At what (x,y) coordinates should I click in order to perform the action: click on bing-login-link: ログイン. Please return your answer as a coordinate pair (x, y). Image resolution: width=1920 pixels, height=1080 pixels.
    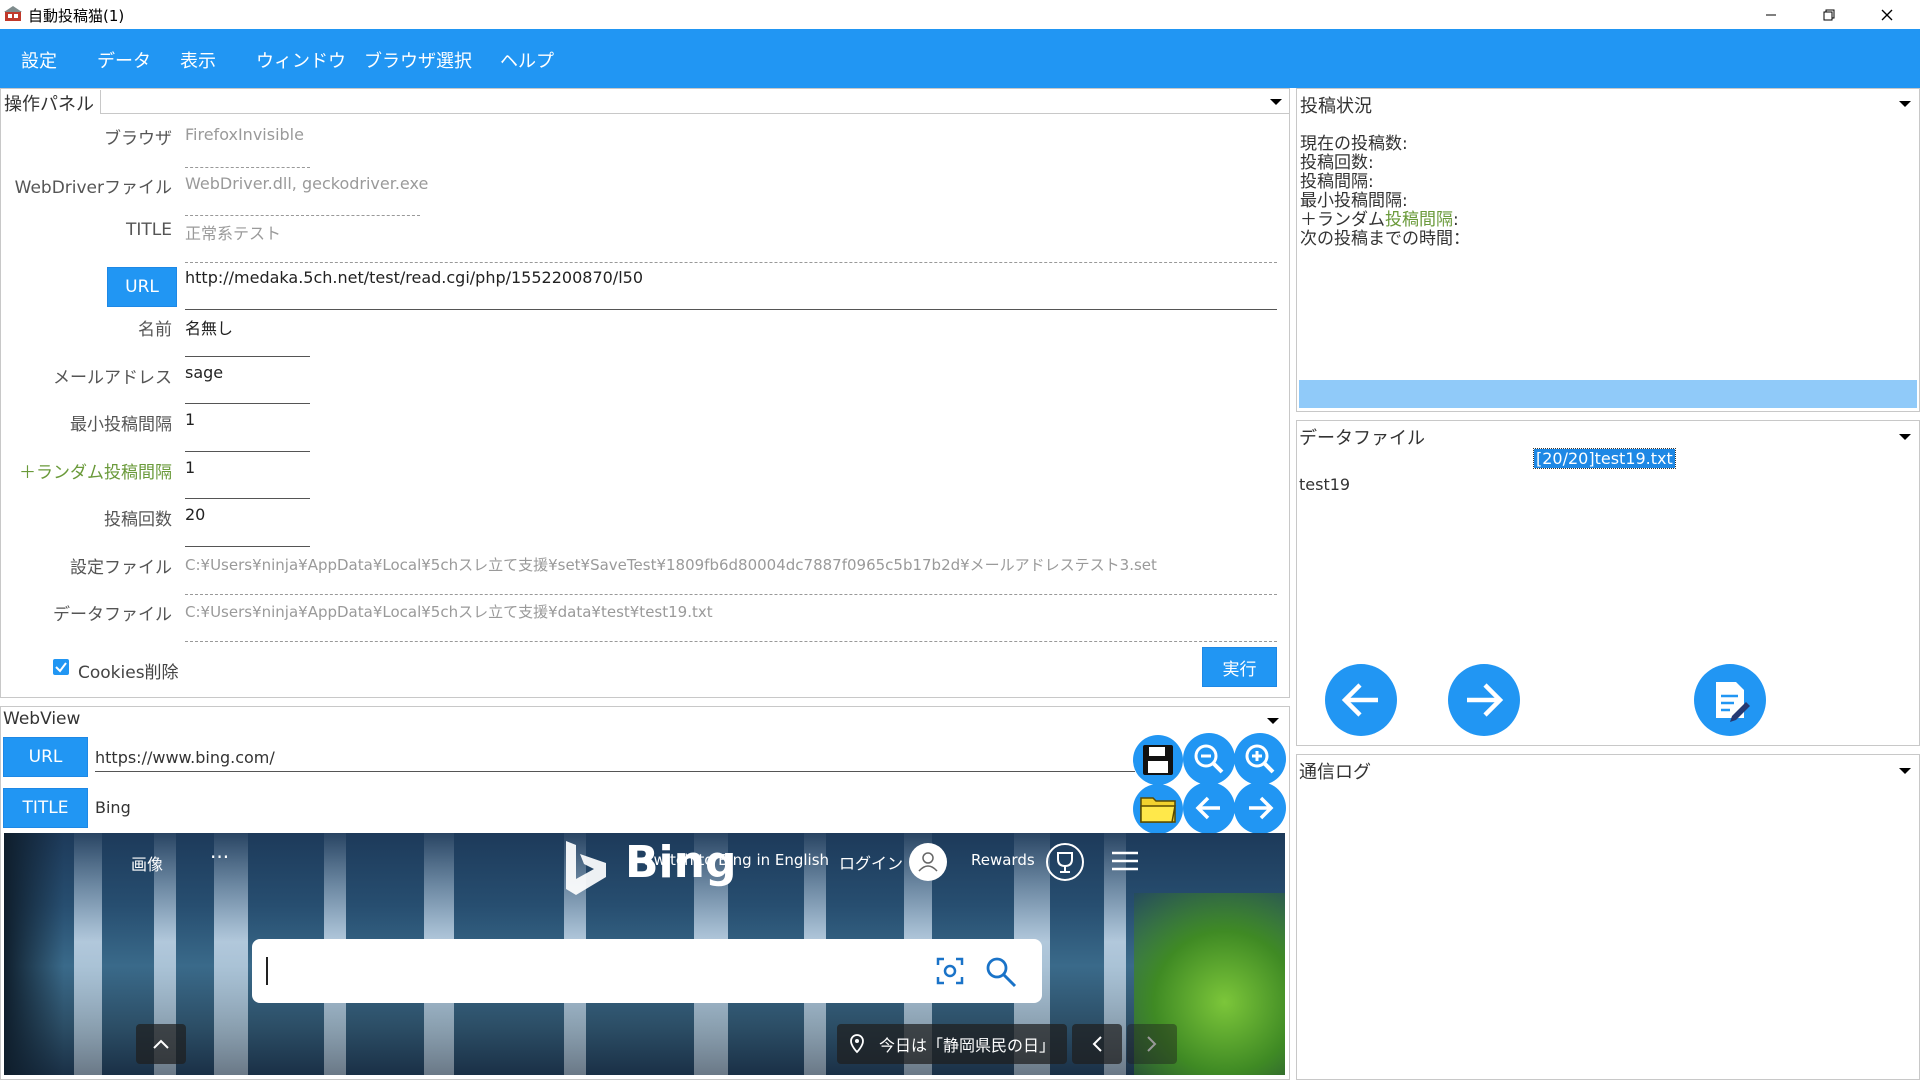
    Looking at the image, I should click on (871, 862).